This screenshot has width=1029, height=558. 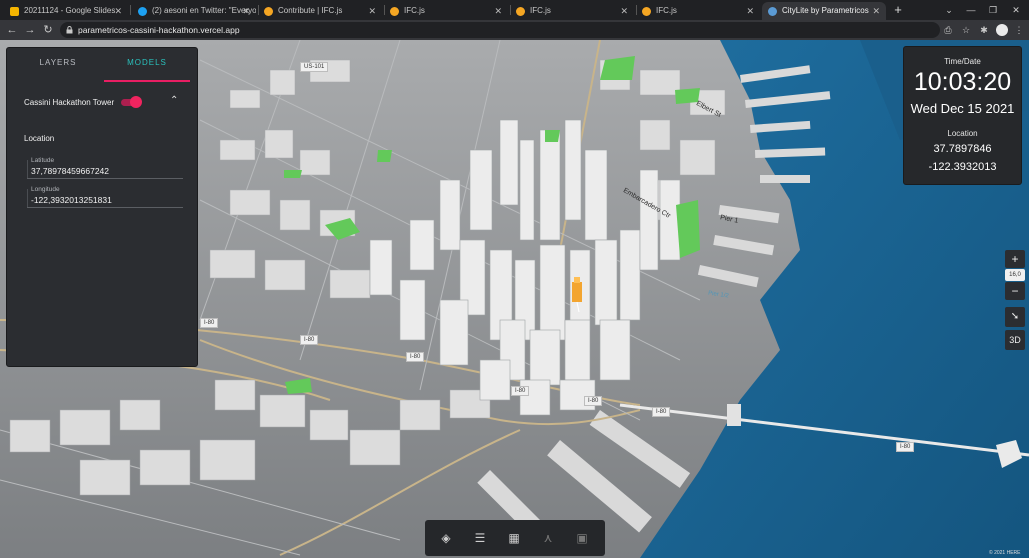 I want to click on latitude-readout: 37.7897846, so click(x=962, y=149).